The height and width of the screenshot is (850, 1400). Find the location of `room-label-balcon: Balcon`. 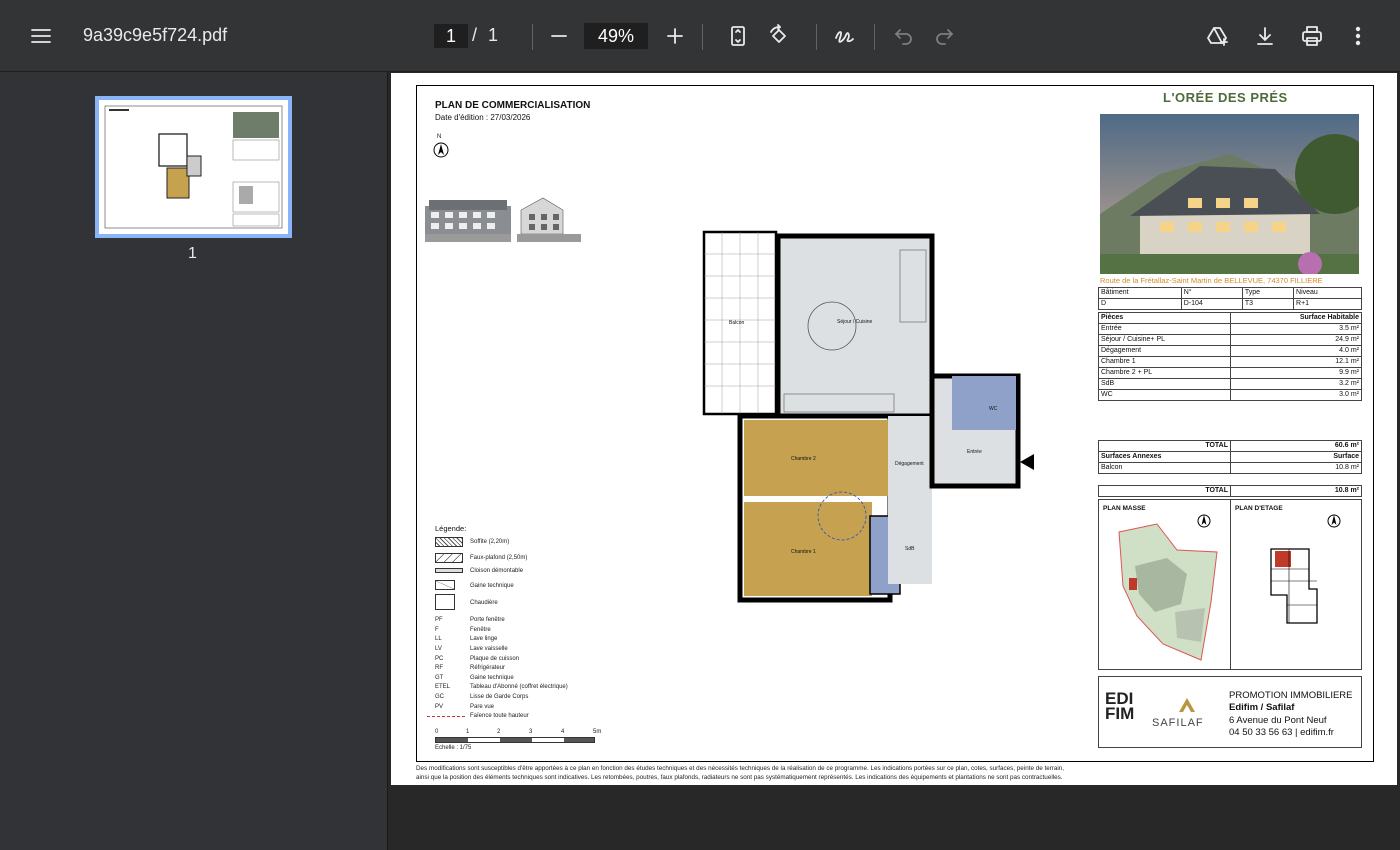

room-label-balcon: Balcon is located at coordinates (737, 323).